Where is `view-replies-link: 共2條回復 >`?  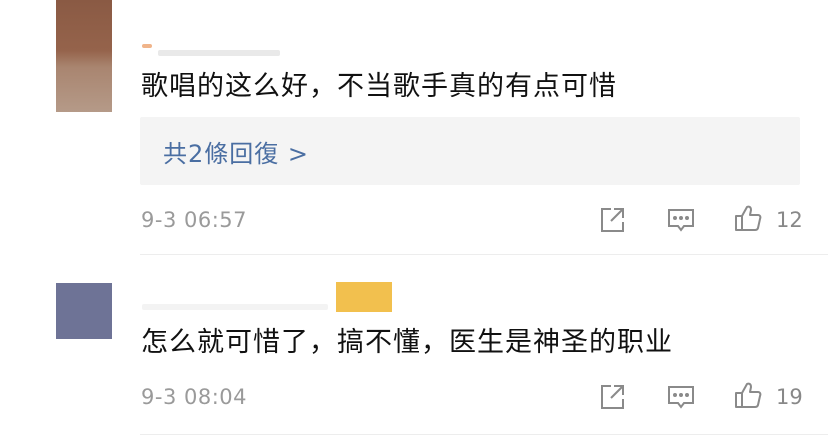 view-replies-link: 共2條回復 > is located at coordinates (236, 151).